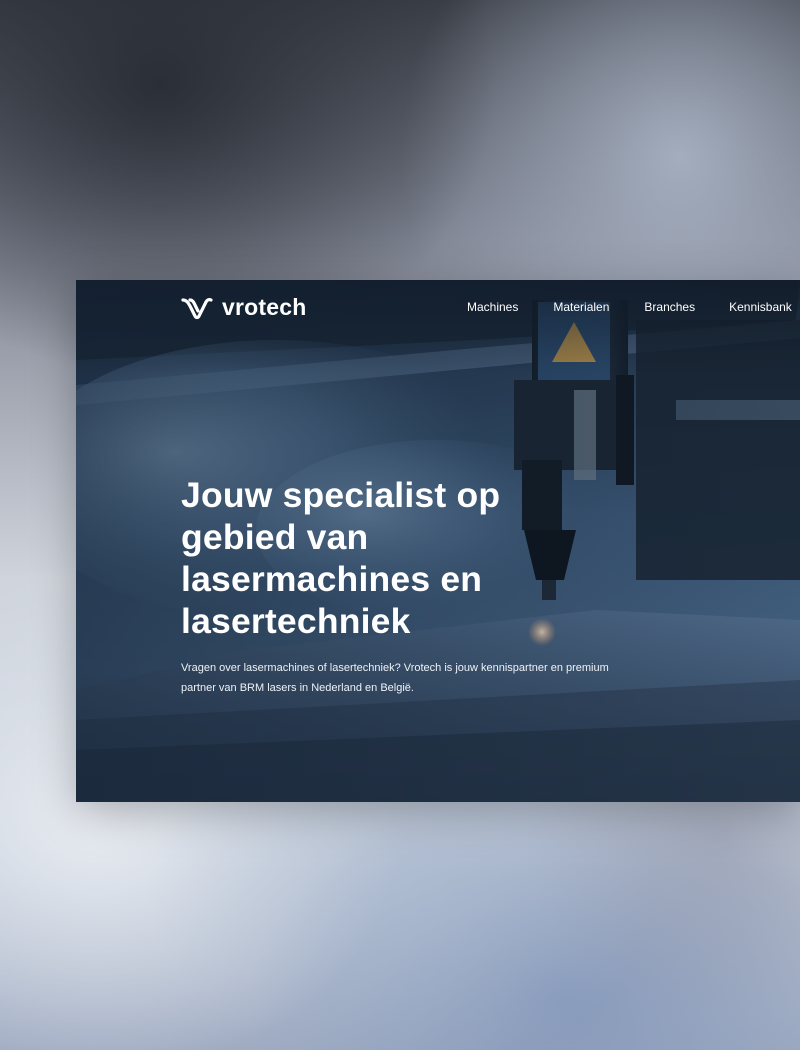 Image resolution: width=800 pixels, height=1050 pixels. I want to click on logo: vrotech, so click(243, 307).